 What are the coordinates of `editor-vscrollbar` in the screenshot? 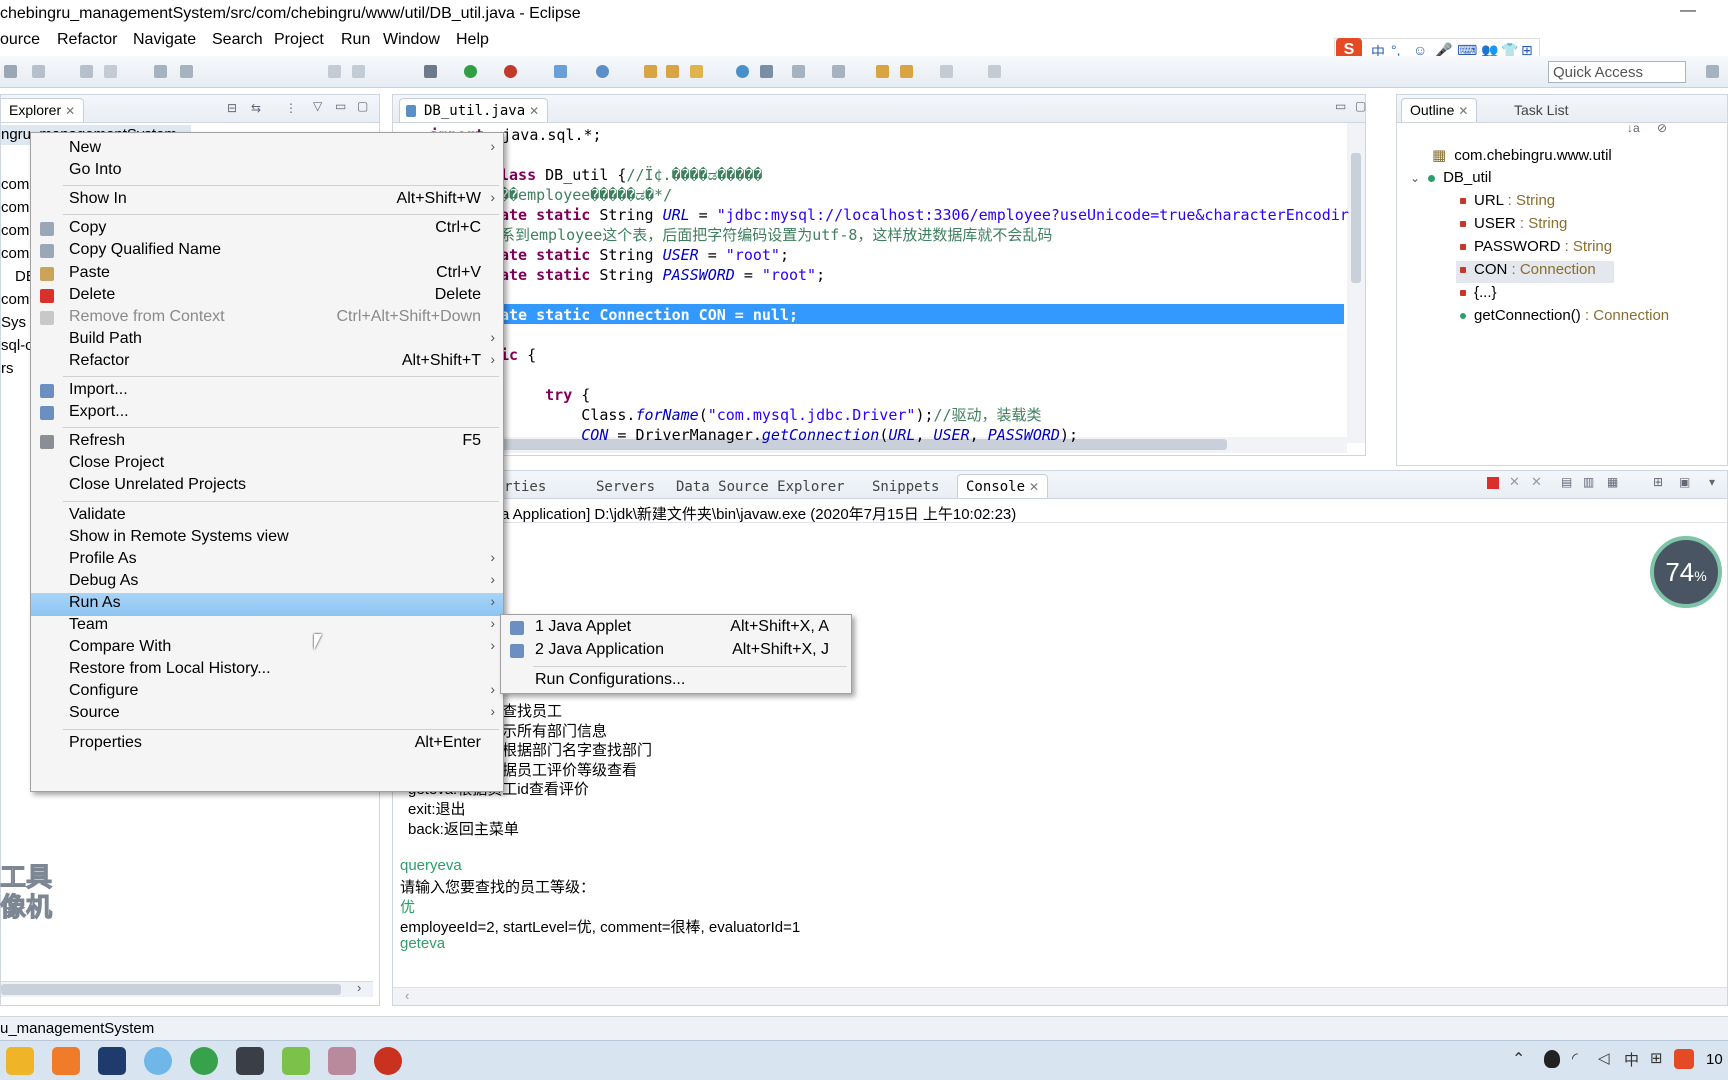 It's located at (1356, 283).